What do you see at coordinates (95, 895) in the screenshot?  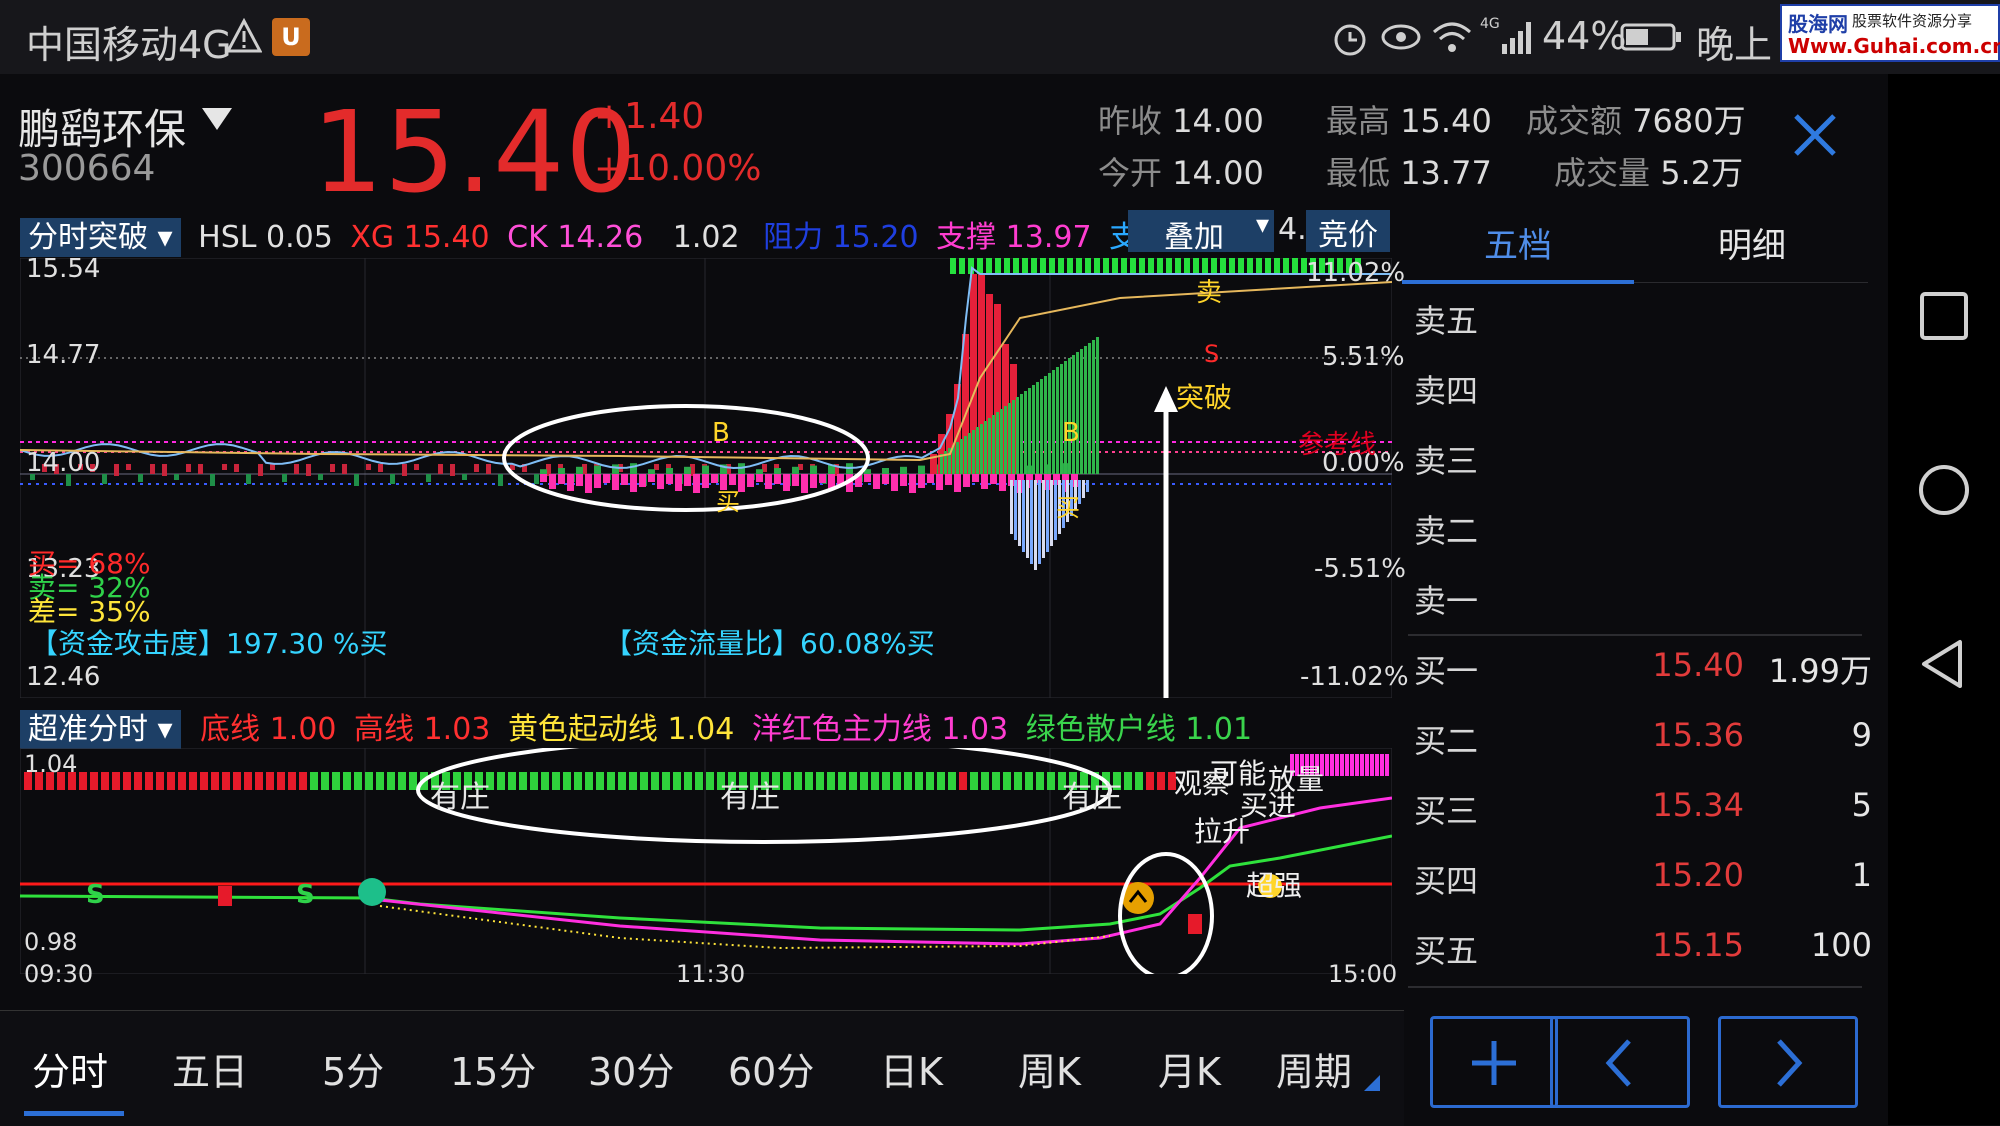 I see `s-mark-1: S` at bounding box center [95, 895].